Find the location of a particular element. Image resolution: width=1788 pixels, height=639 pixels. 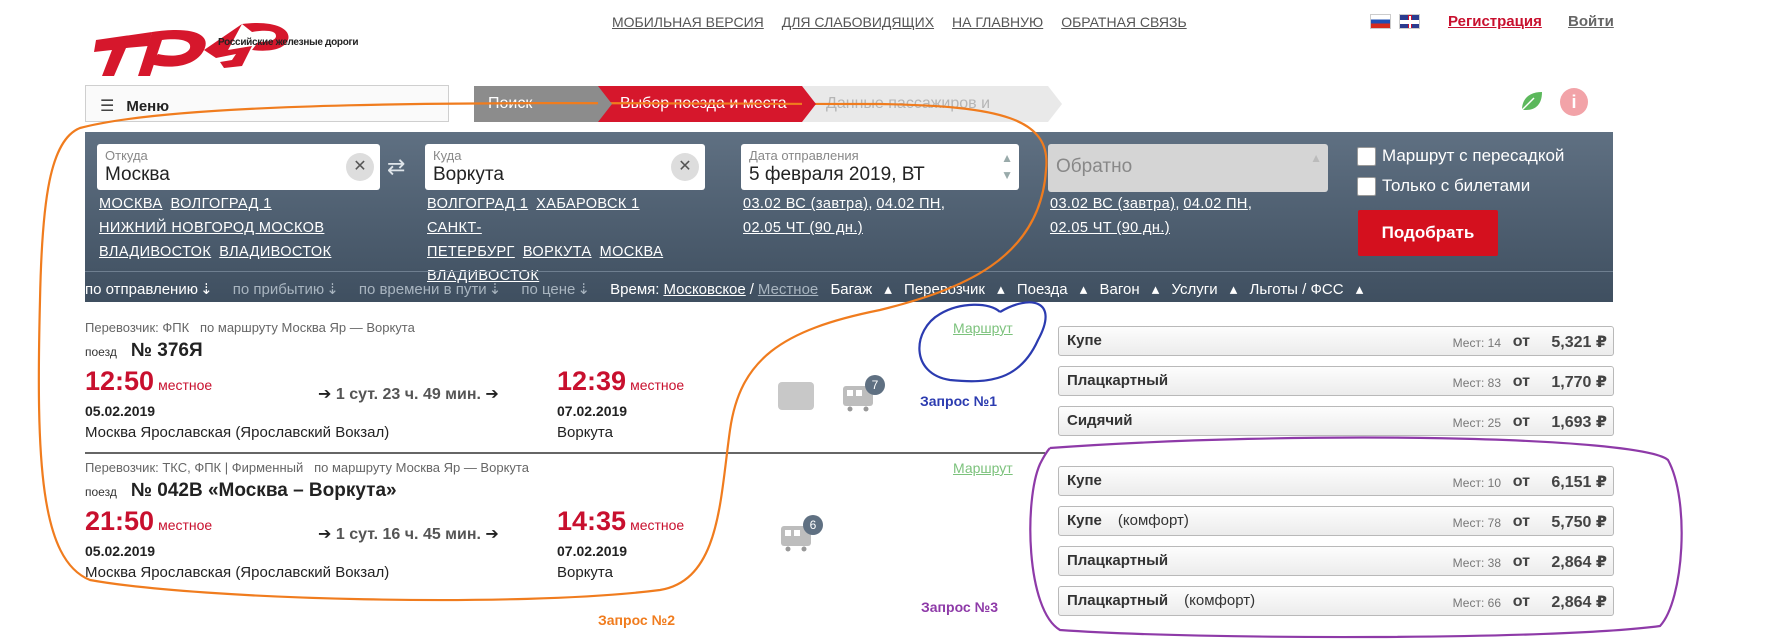

menu-icon: ☰ is located at coordinates (107, 106).